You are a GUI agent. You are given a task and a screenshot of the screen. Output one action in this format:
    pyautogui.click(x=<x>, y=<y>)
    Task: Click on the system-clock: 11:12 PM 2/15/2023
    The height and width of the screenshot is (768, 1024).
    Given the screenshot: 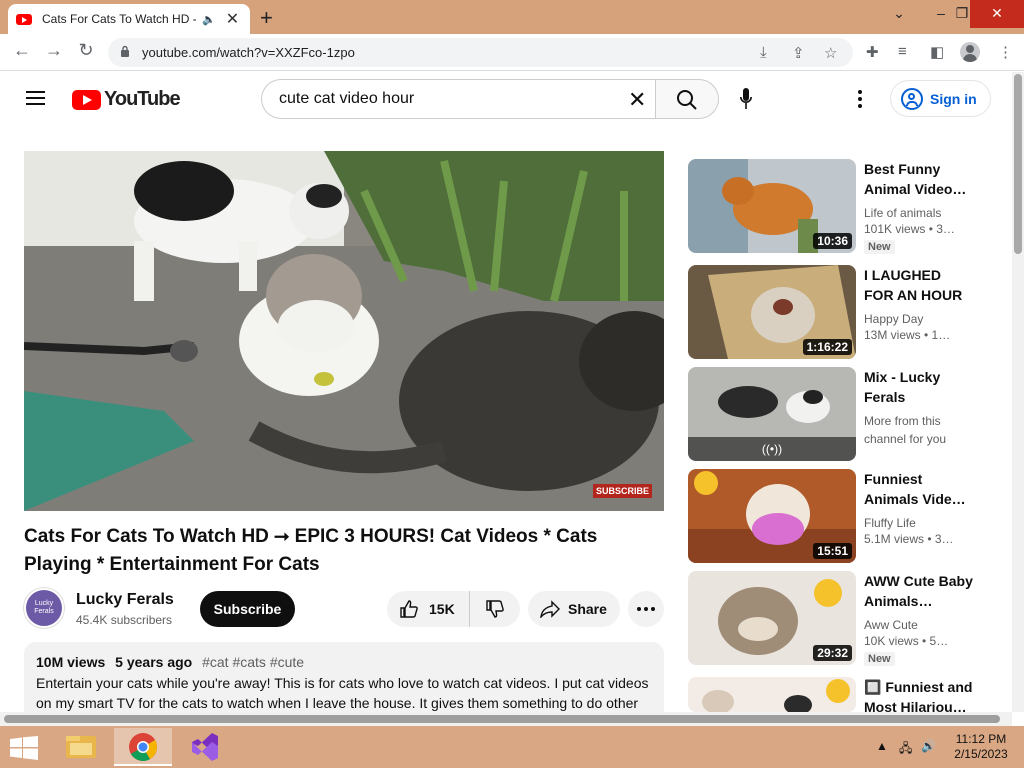 What is the action you would take?
    pyautogui.click(x=981, y=747)
    